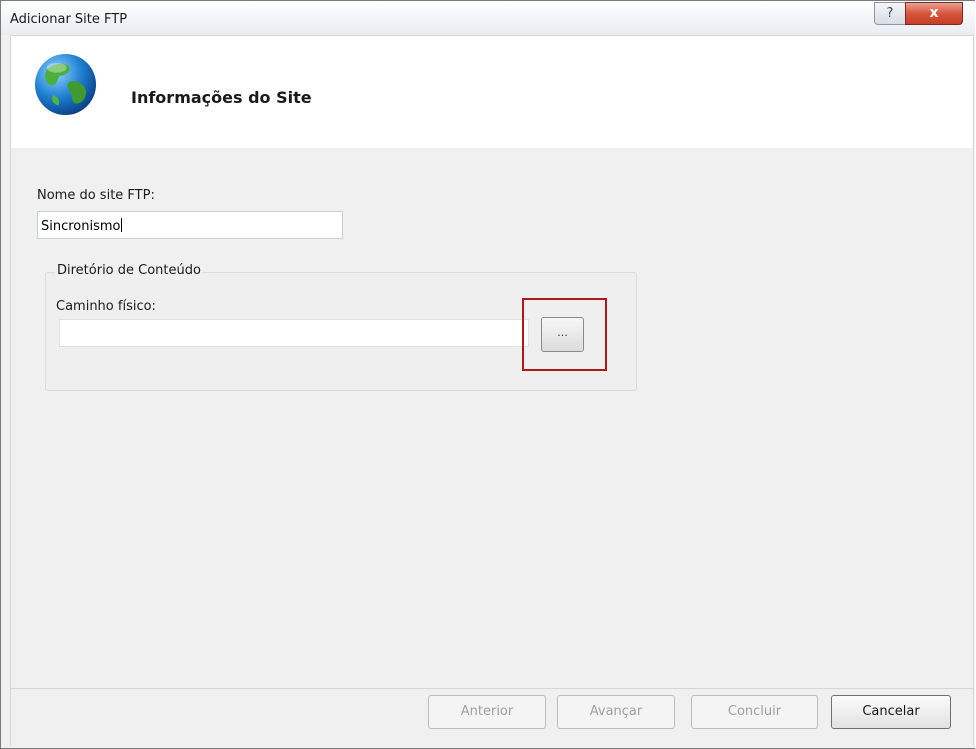 This screenshot has height=749, width=976. What do you see at coordinates (69, 19) in the screenshot?
I see `window-title: Adicionar Site FTP` at bounding box center [69, 19].